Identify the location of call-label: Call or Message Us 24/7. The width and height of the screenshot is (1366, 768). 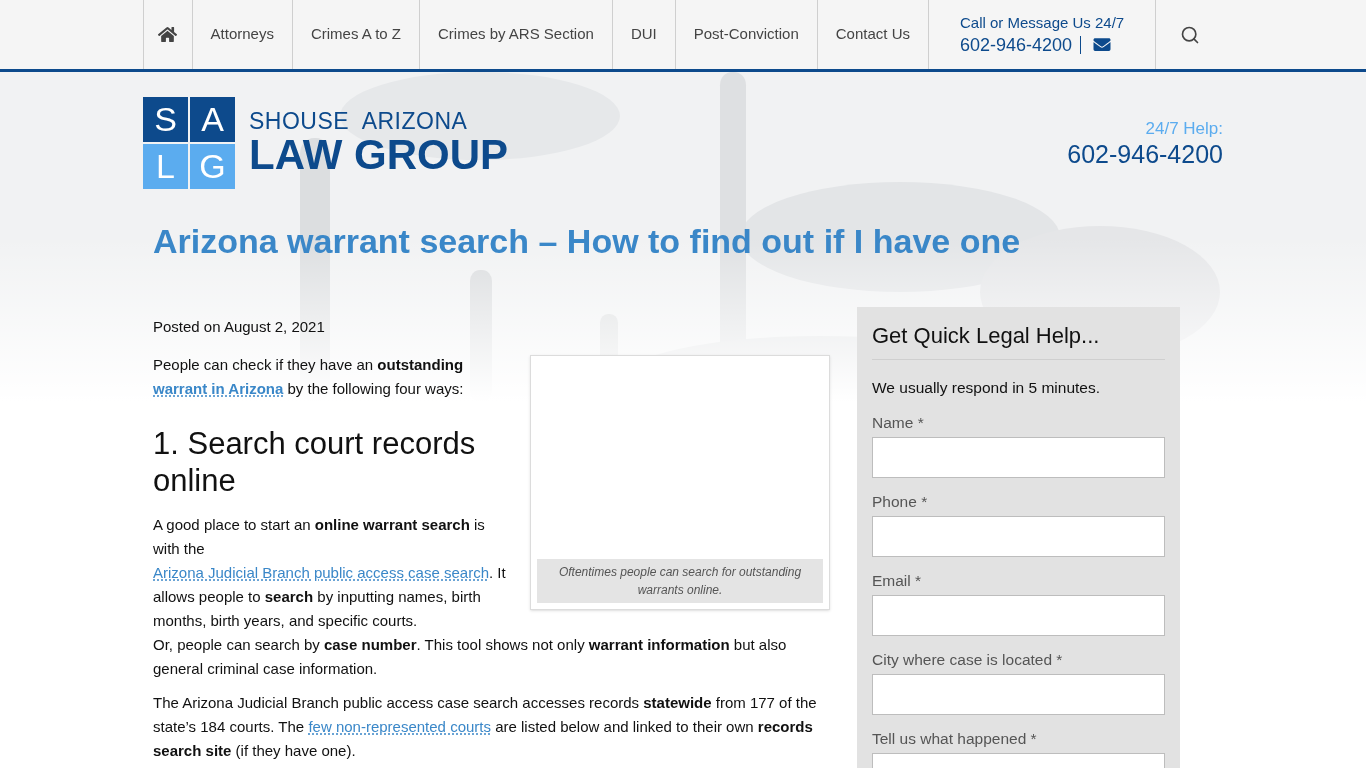
(1042, 22).